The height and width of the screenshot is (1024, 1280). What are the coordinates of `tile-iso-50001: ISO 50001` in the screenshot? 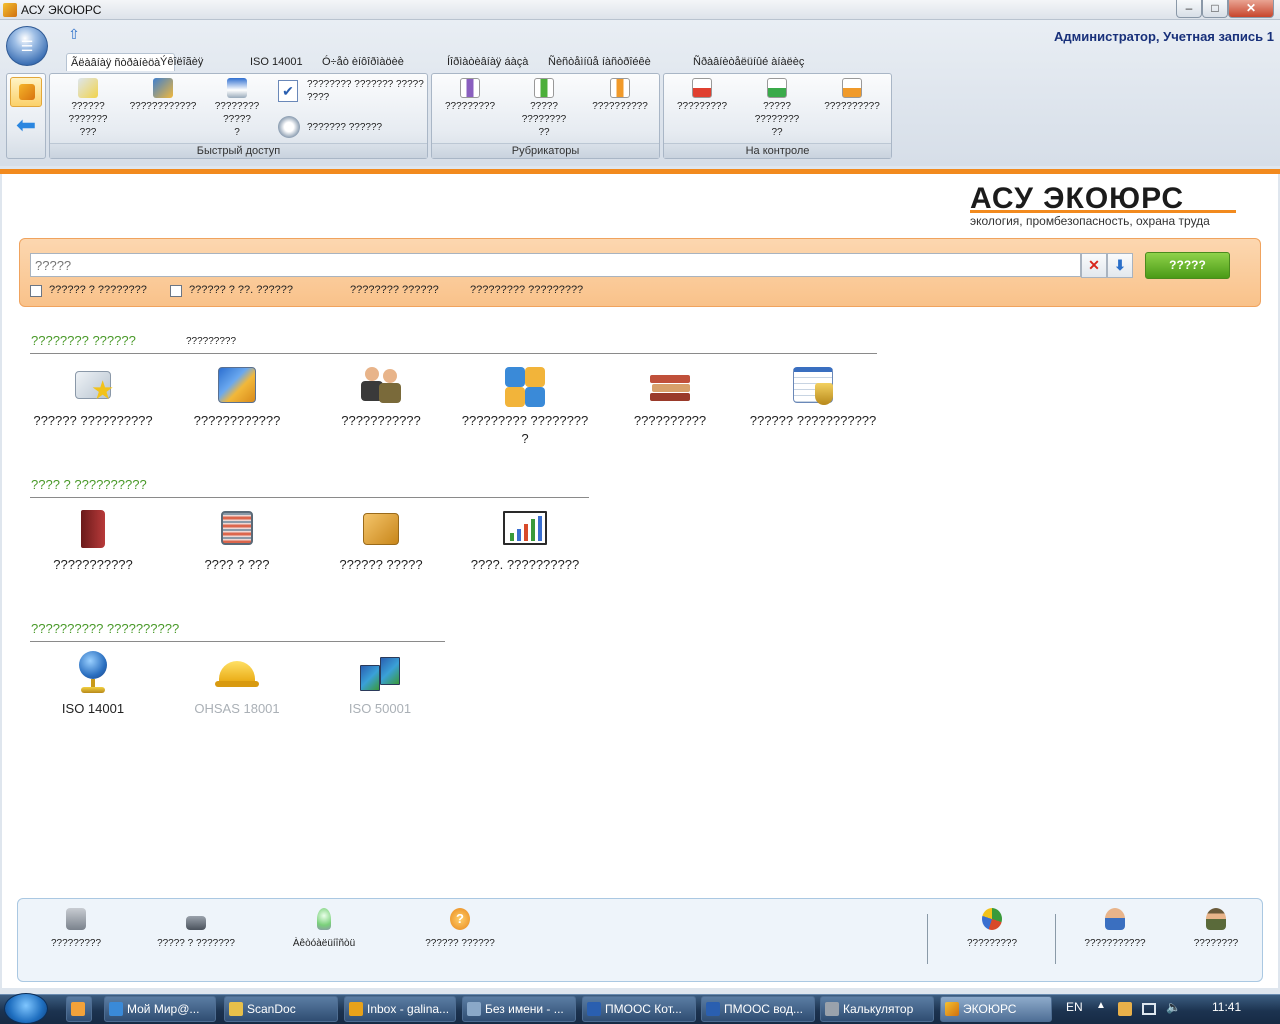 It's located at (380, 684).